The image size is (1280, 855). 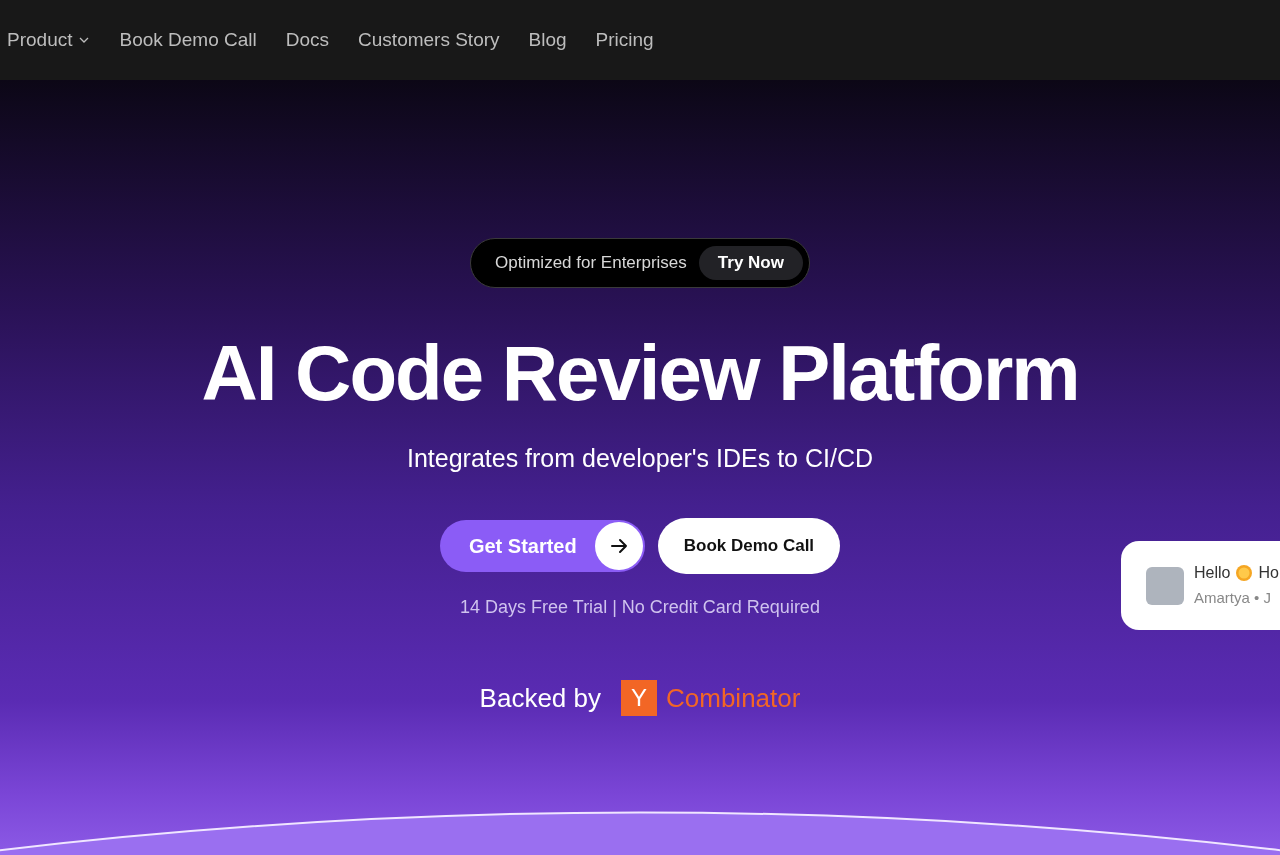 What do you see at coordinates (749, 545) in the screenshot?
I see `book-demo-button: Book Demo Call` at bounding box center [749, 545].